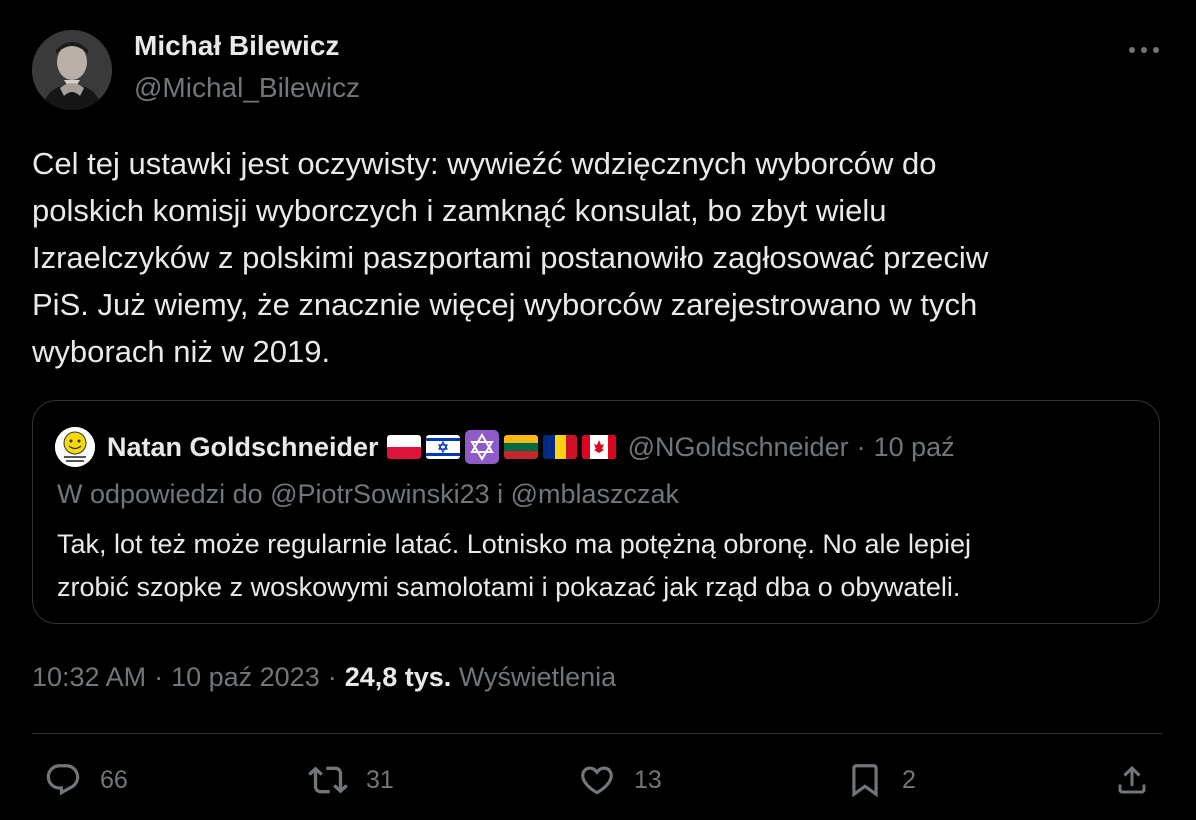 The image size is (1196, 820). I want to click on romania-flag-icon, so click(559, 447).